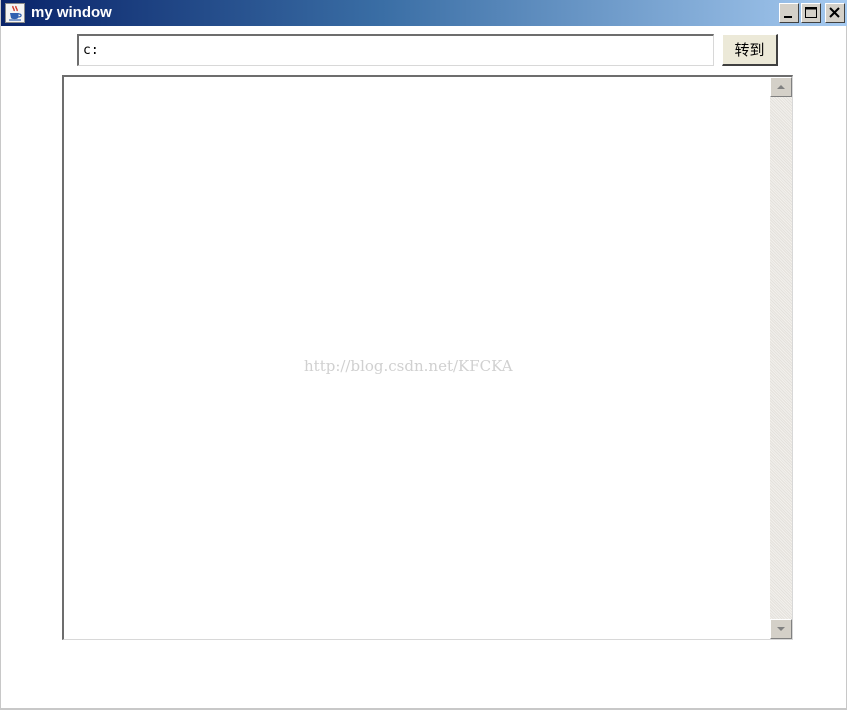 This screenshot has width=847, height=710. What do you see at coordinates (789, 13) in the screenshot?
I see `minimize-button` at bounding box center [789, 13].